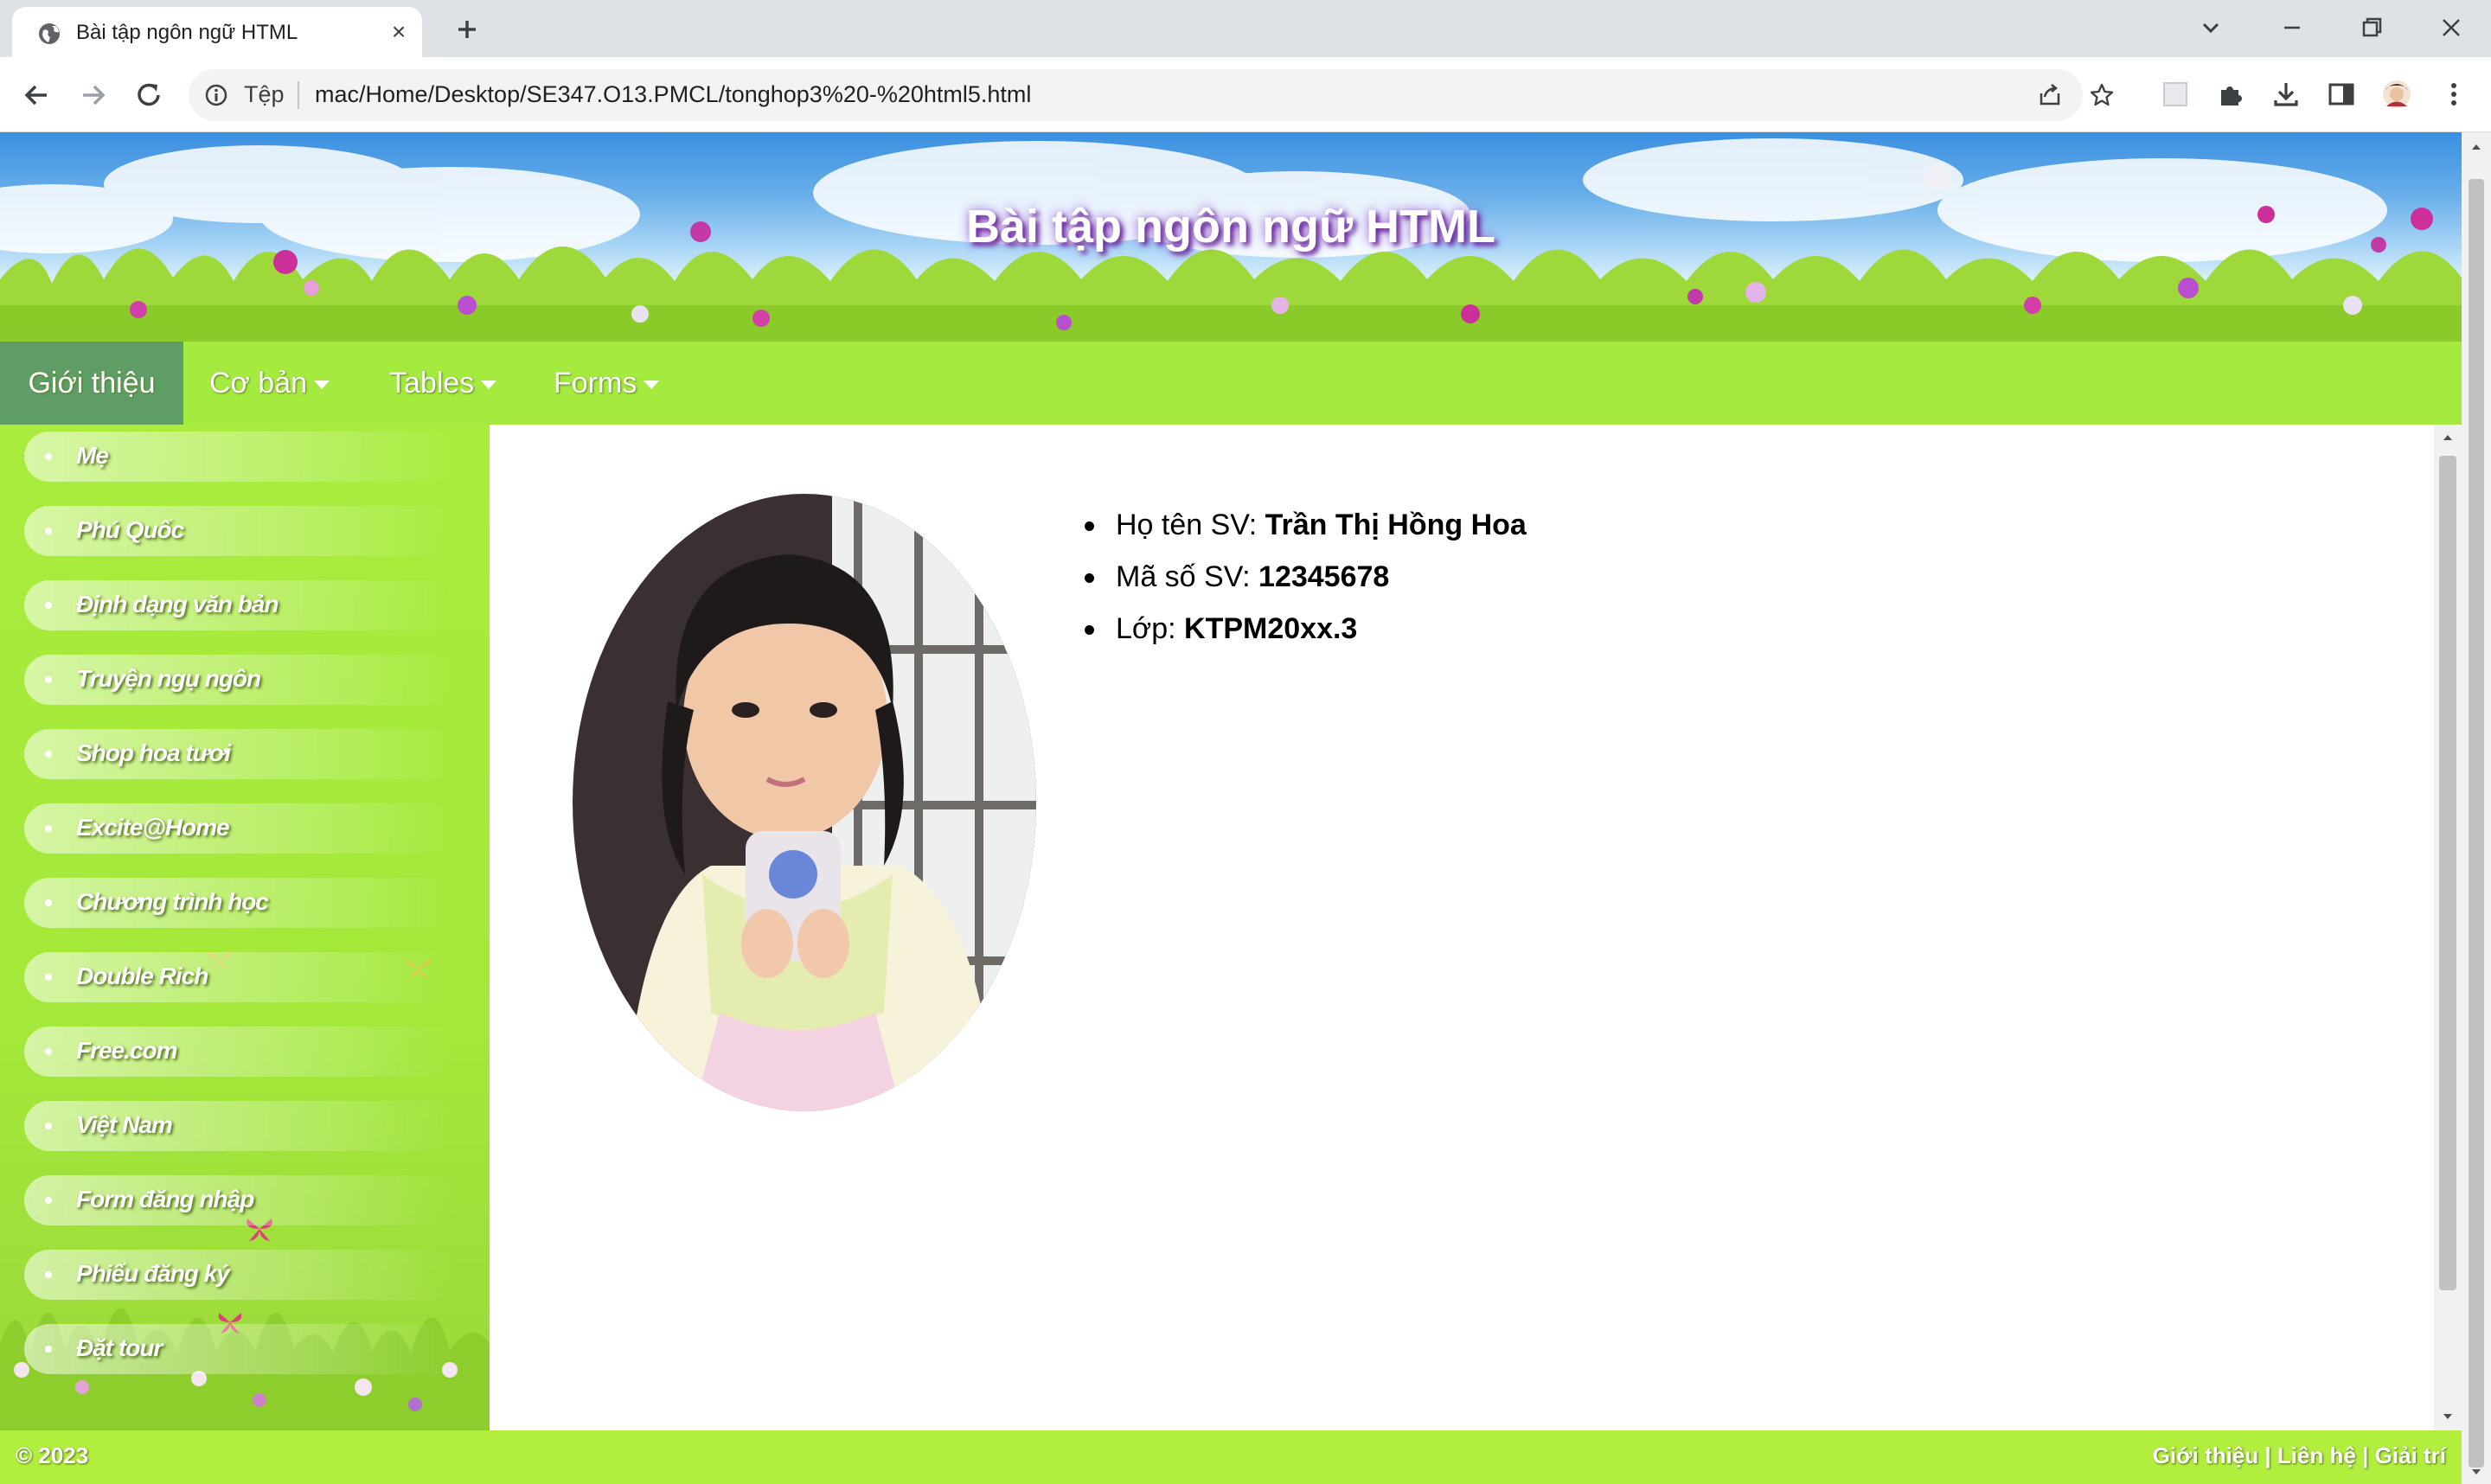  What do you see at coordinates (240, 457) in the screenshot?
I see `sidebar-item-me: Mẹ` at bounding box center [240, 457].